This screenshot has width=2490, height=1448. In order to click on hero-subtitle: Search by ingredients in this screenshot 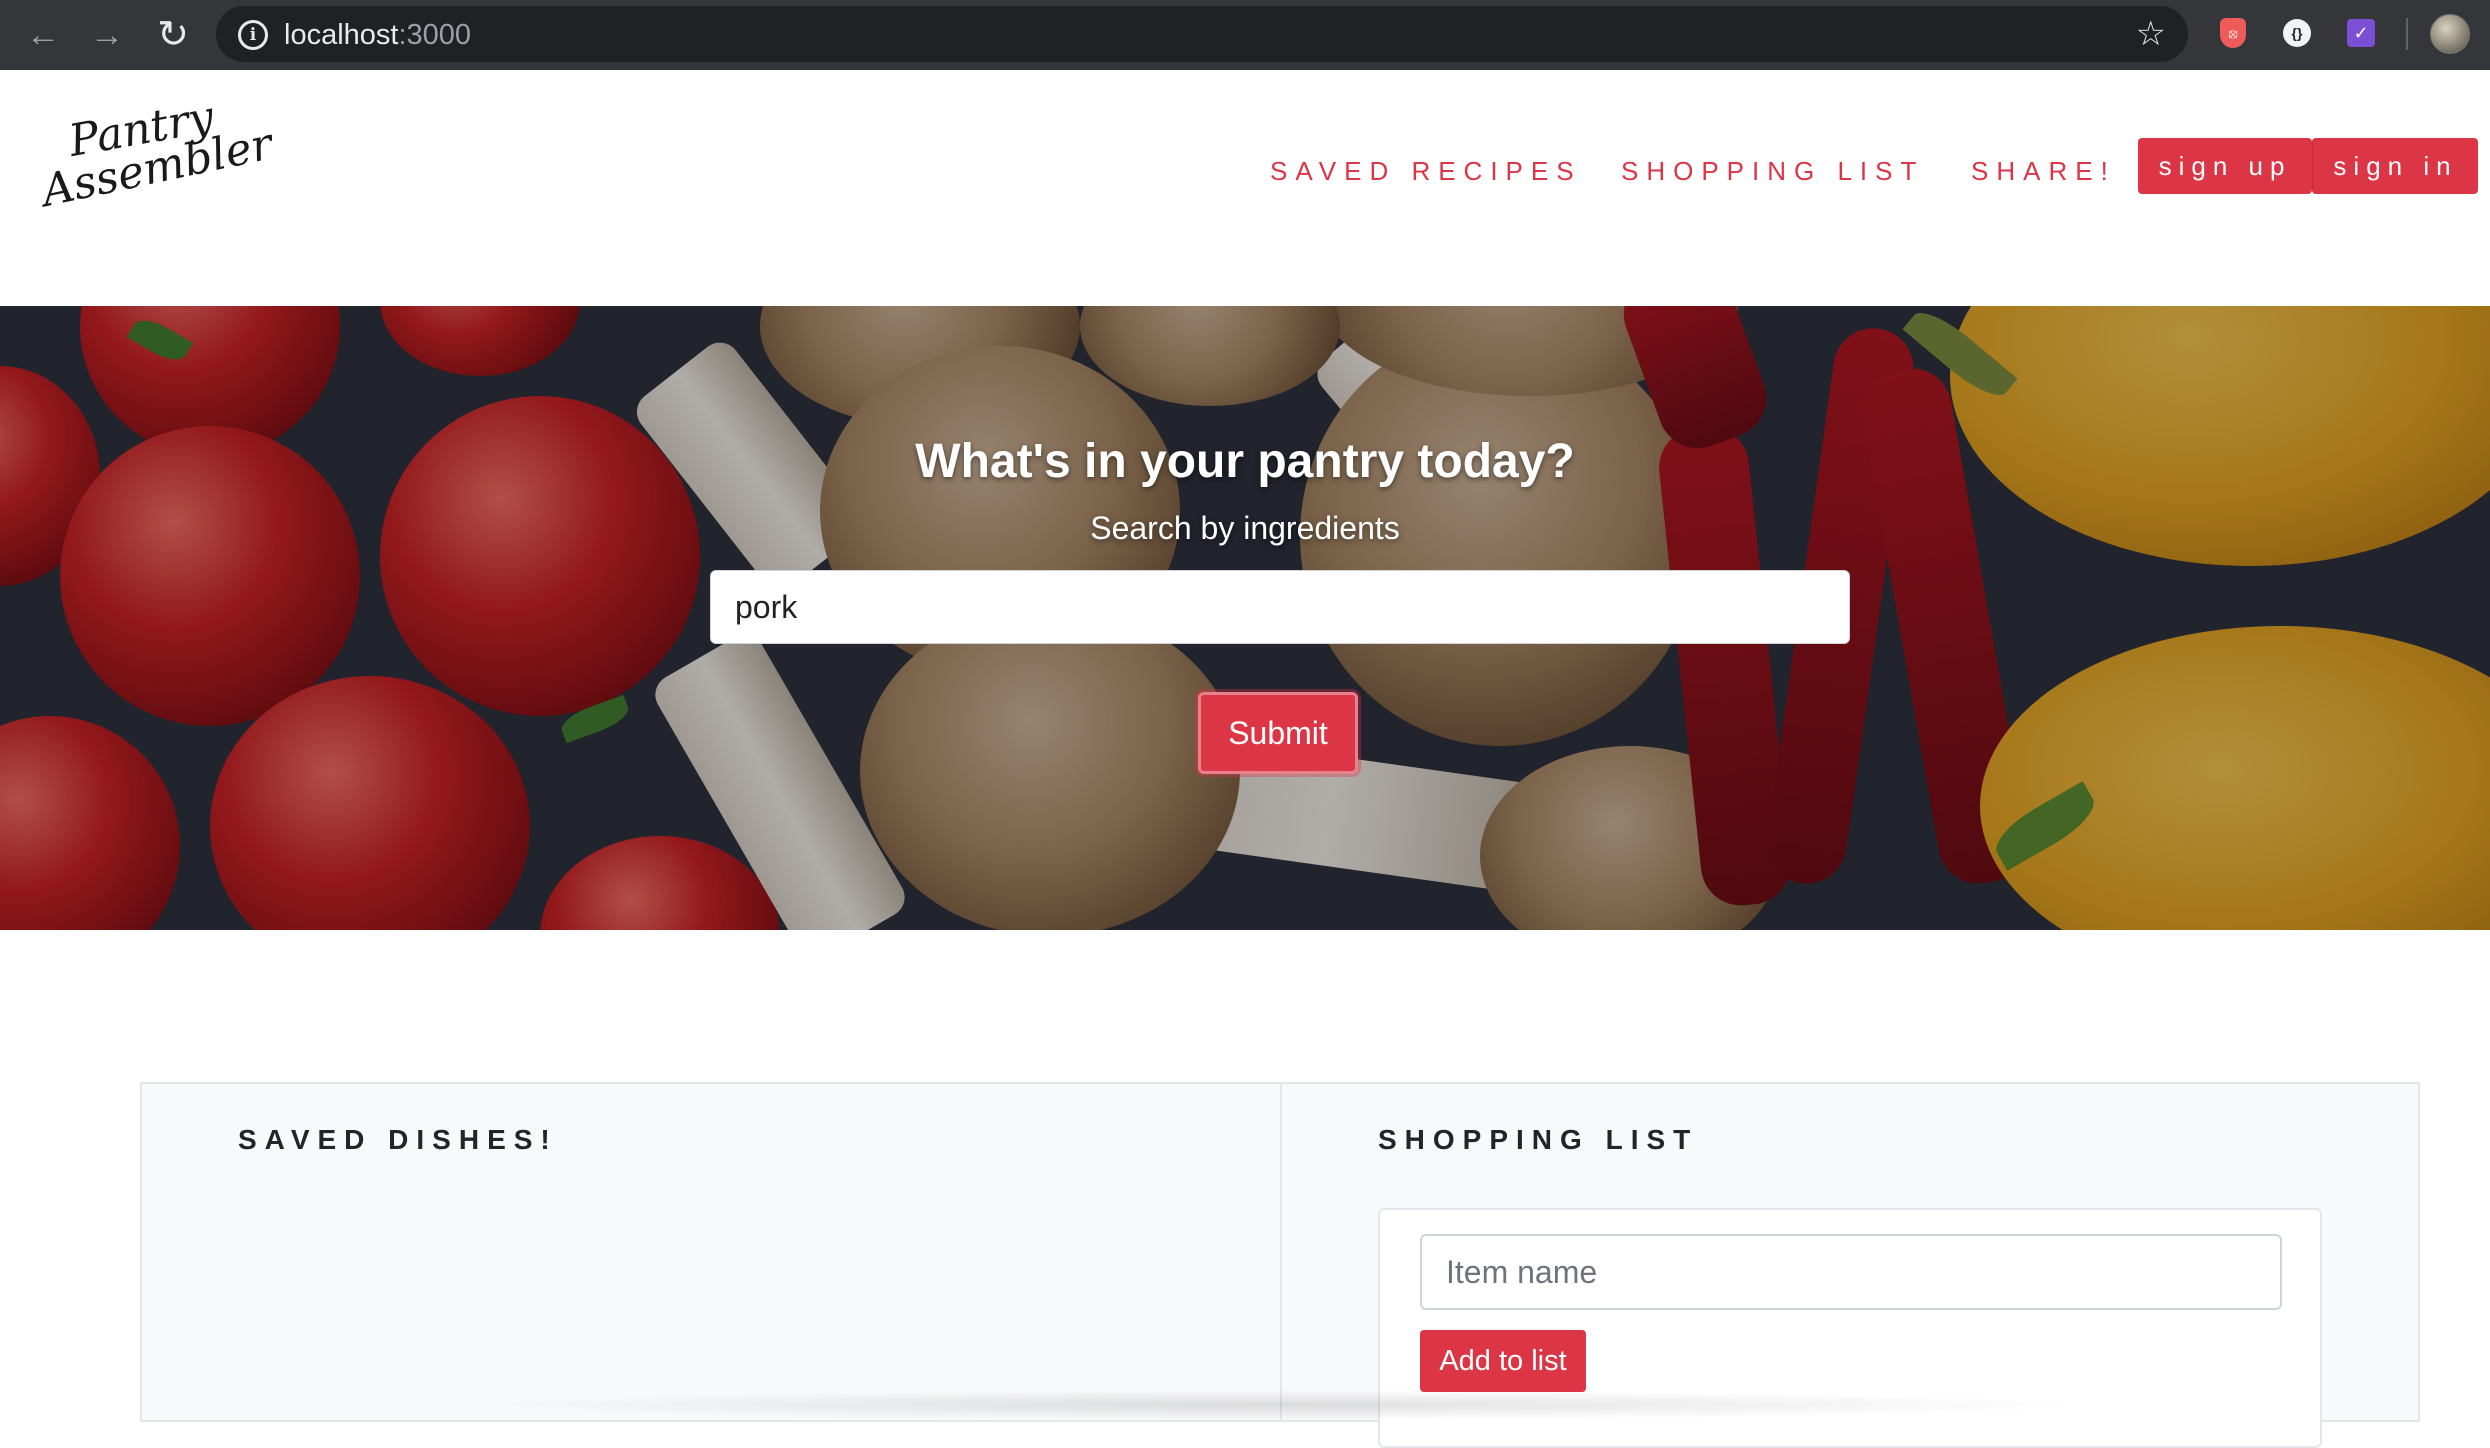, I will do `click(1245, 528)`.